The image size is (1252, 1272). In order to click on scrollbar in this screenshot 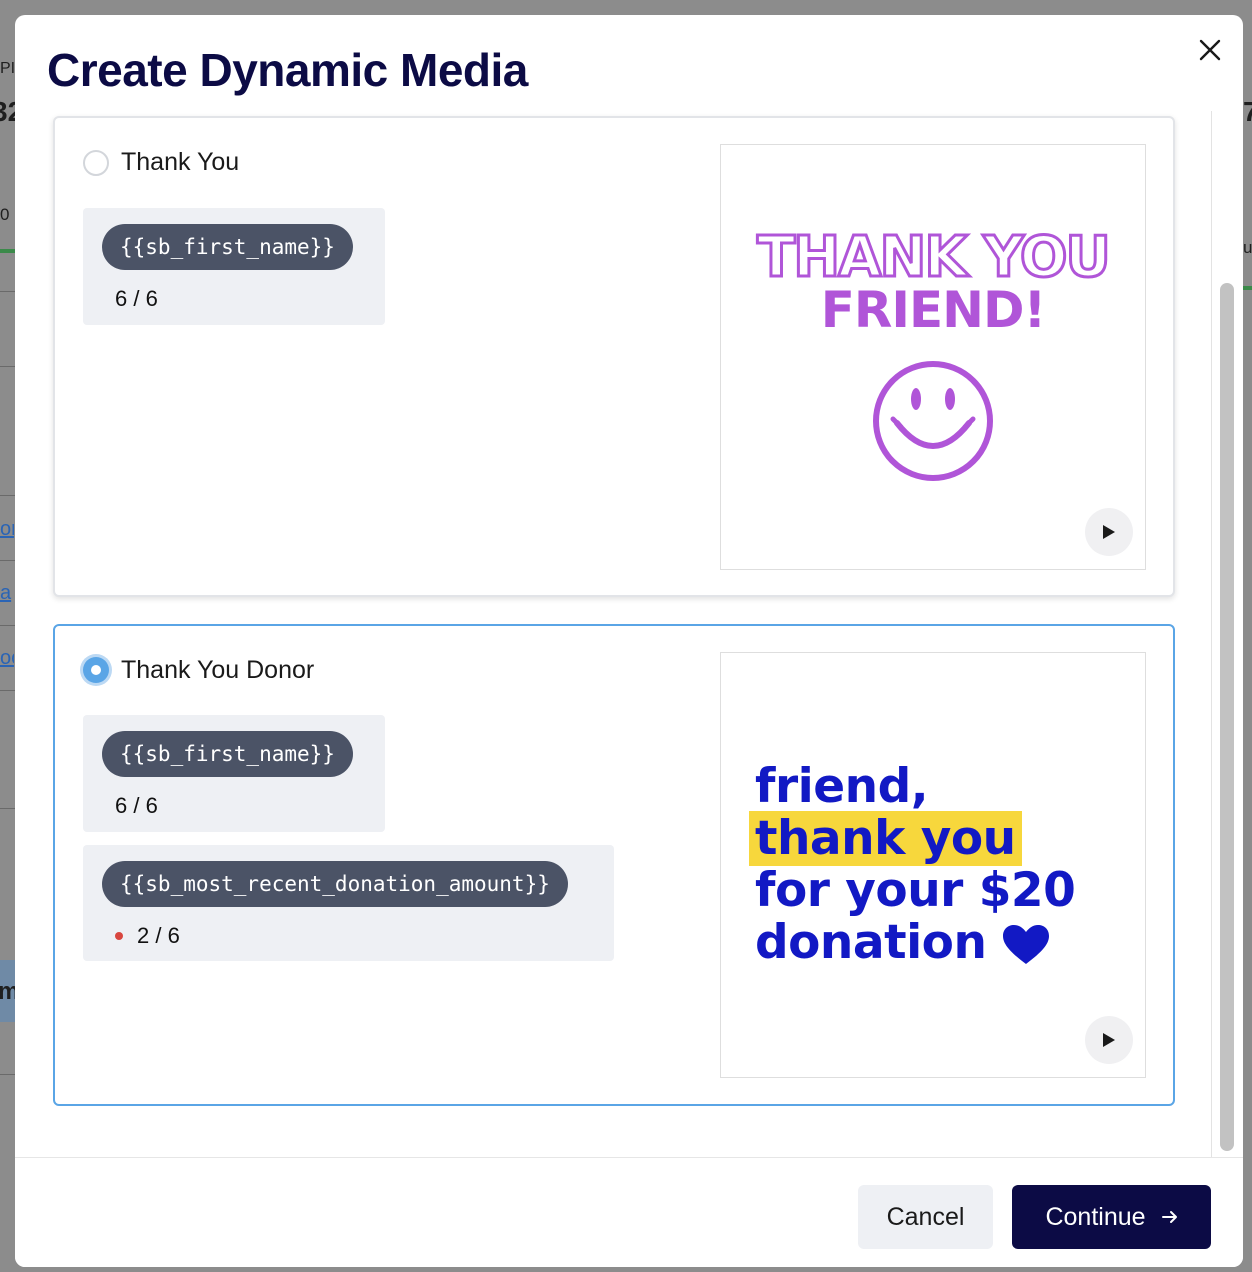, I will do `click(1227, 634)`.